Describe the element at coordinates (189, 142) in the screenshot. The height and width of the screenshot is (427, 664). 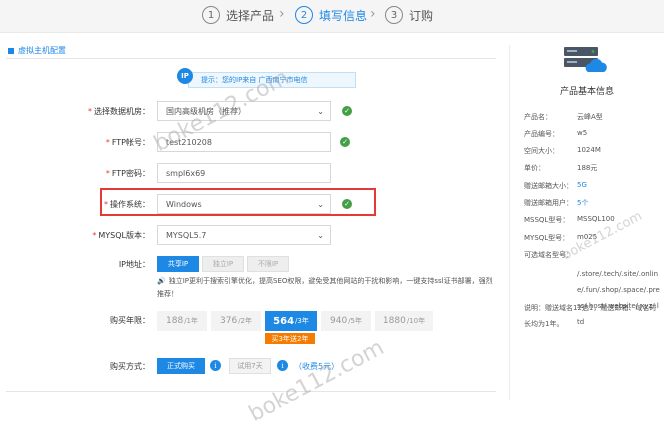
I see `ftp-account-value: test210208` at that location.